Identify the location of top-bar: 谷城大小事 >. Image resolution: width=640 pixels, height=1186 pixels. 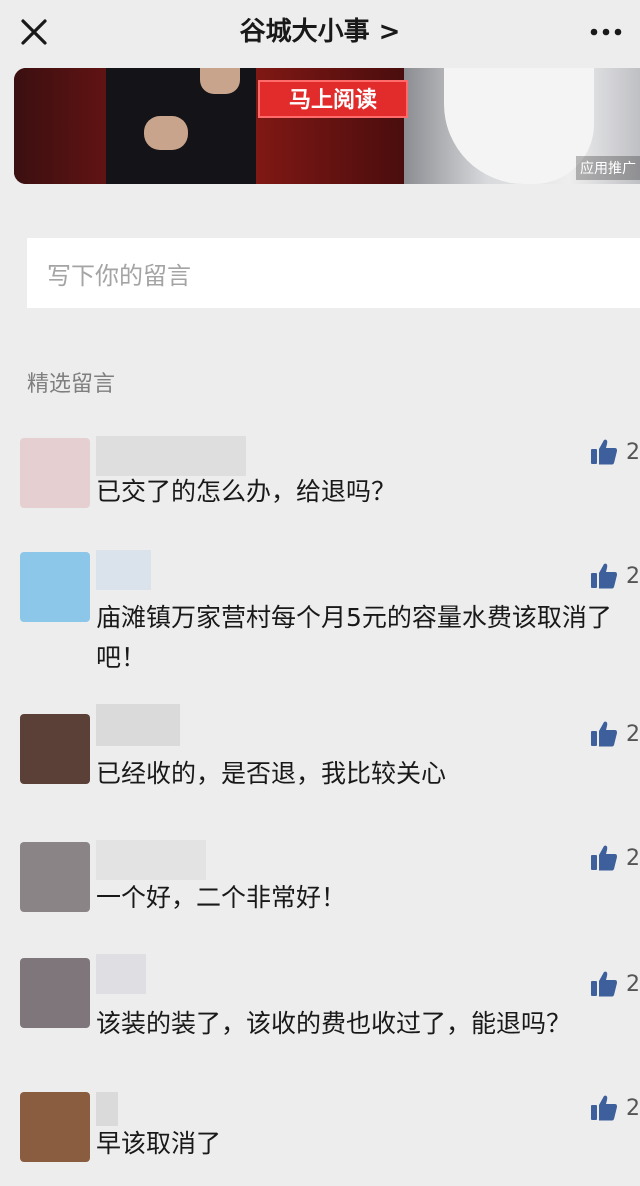
(320, 32).